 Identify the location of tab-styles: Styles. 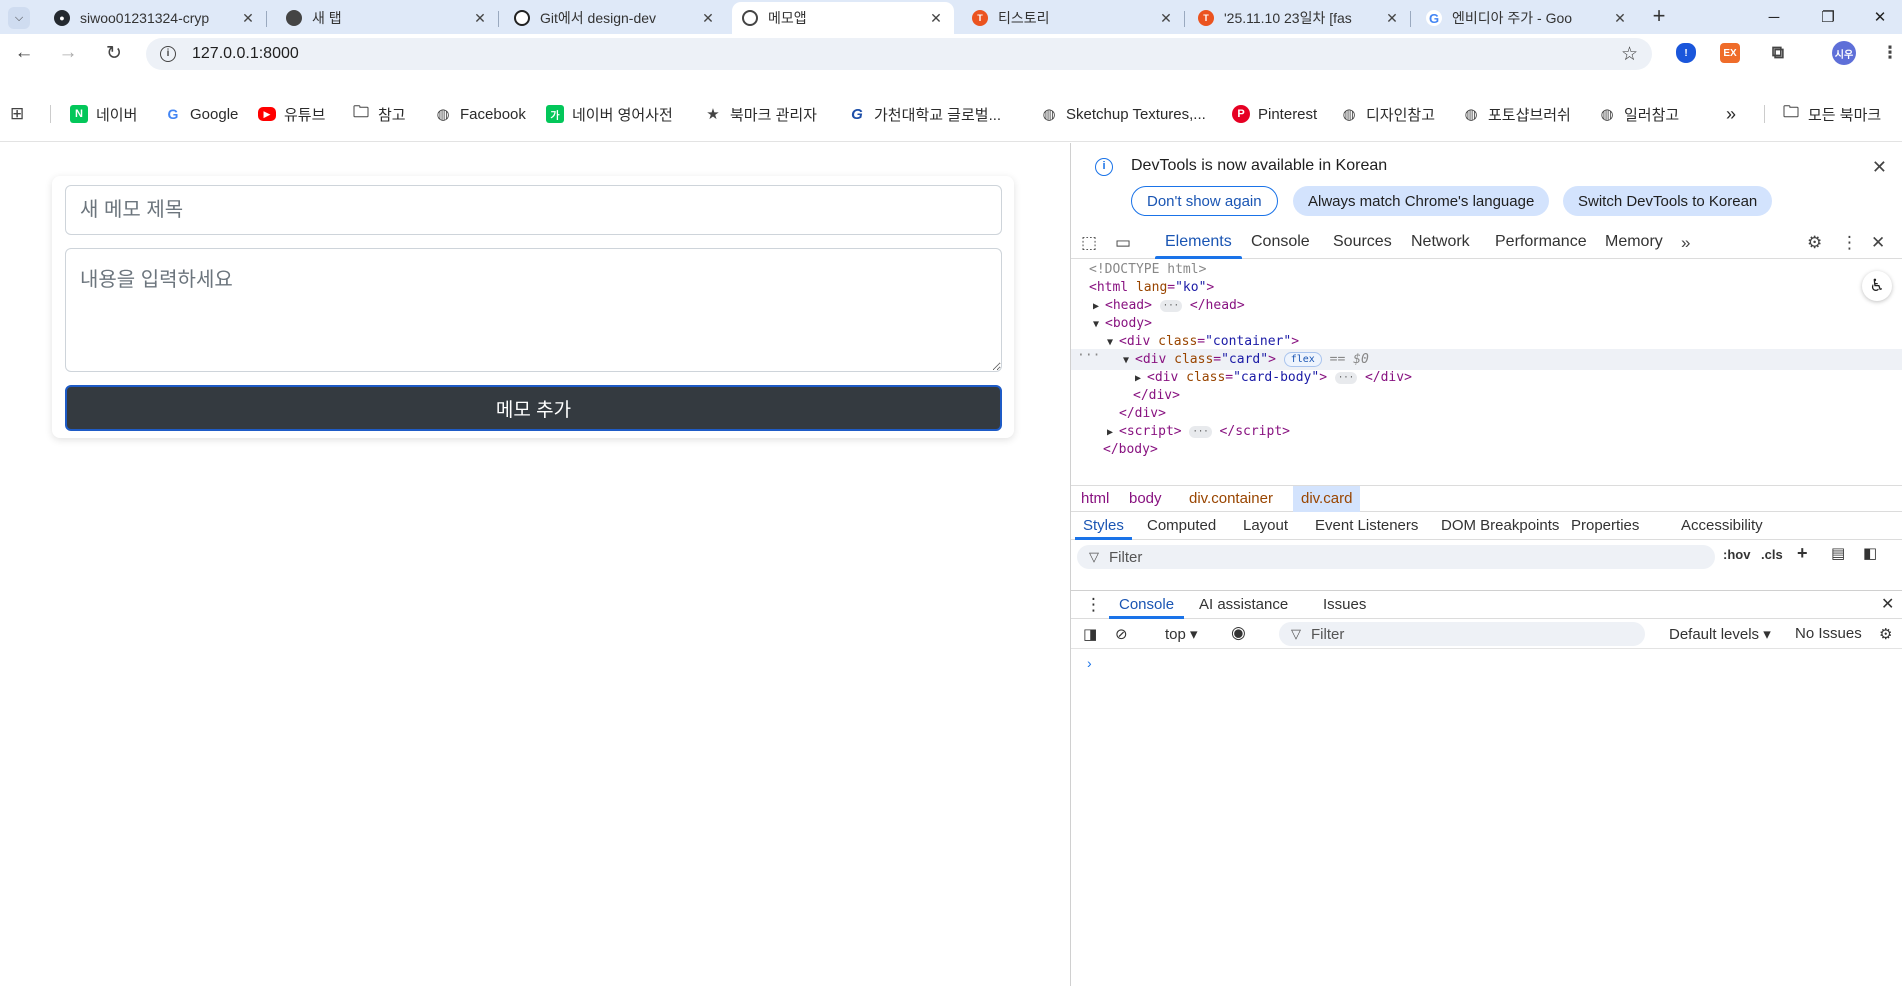
(1103, 526).